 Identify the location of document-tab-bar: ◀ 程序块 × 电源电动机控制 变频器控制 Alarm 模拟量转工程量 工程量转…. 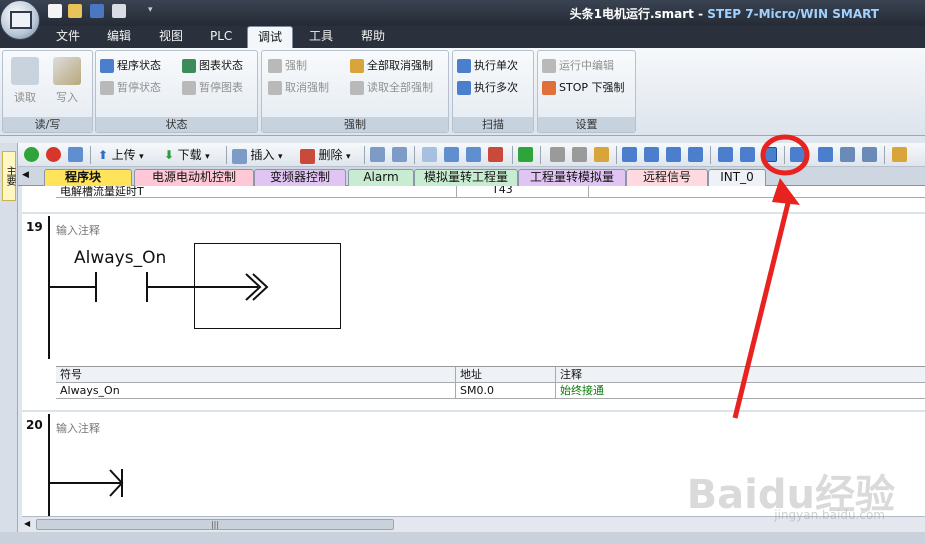
(471, 176).